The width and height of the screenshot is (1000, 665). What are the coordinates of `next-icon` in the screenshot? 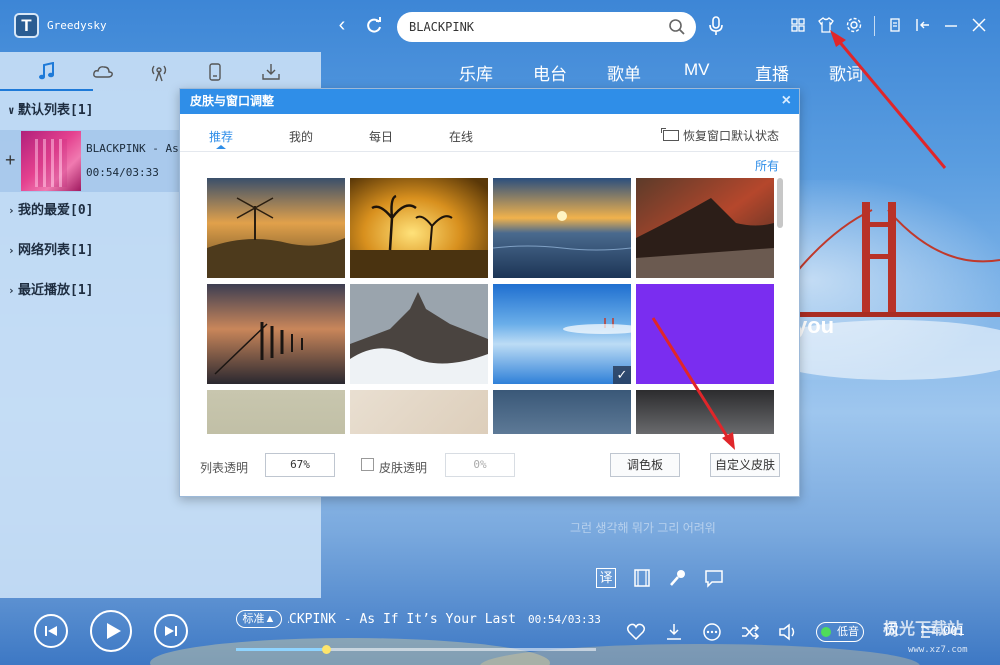 It's located at (171, 631).